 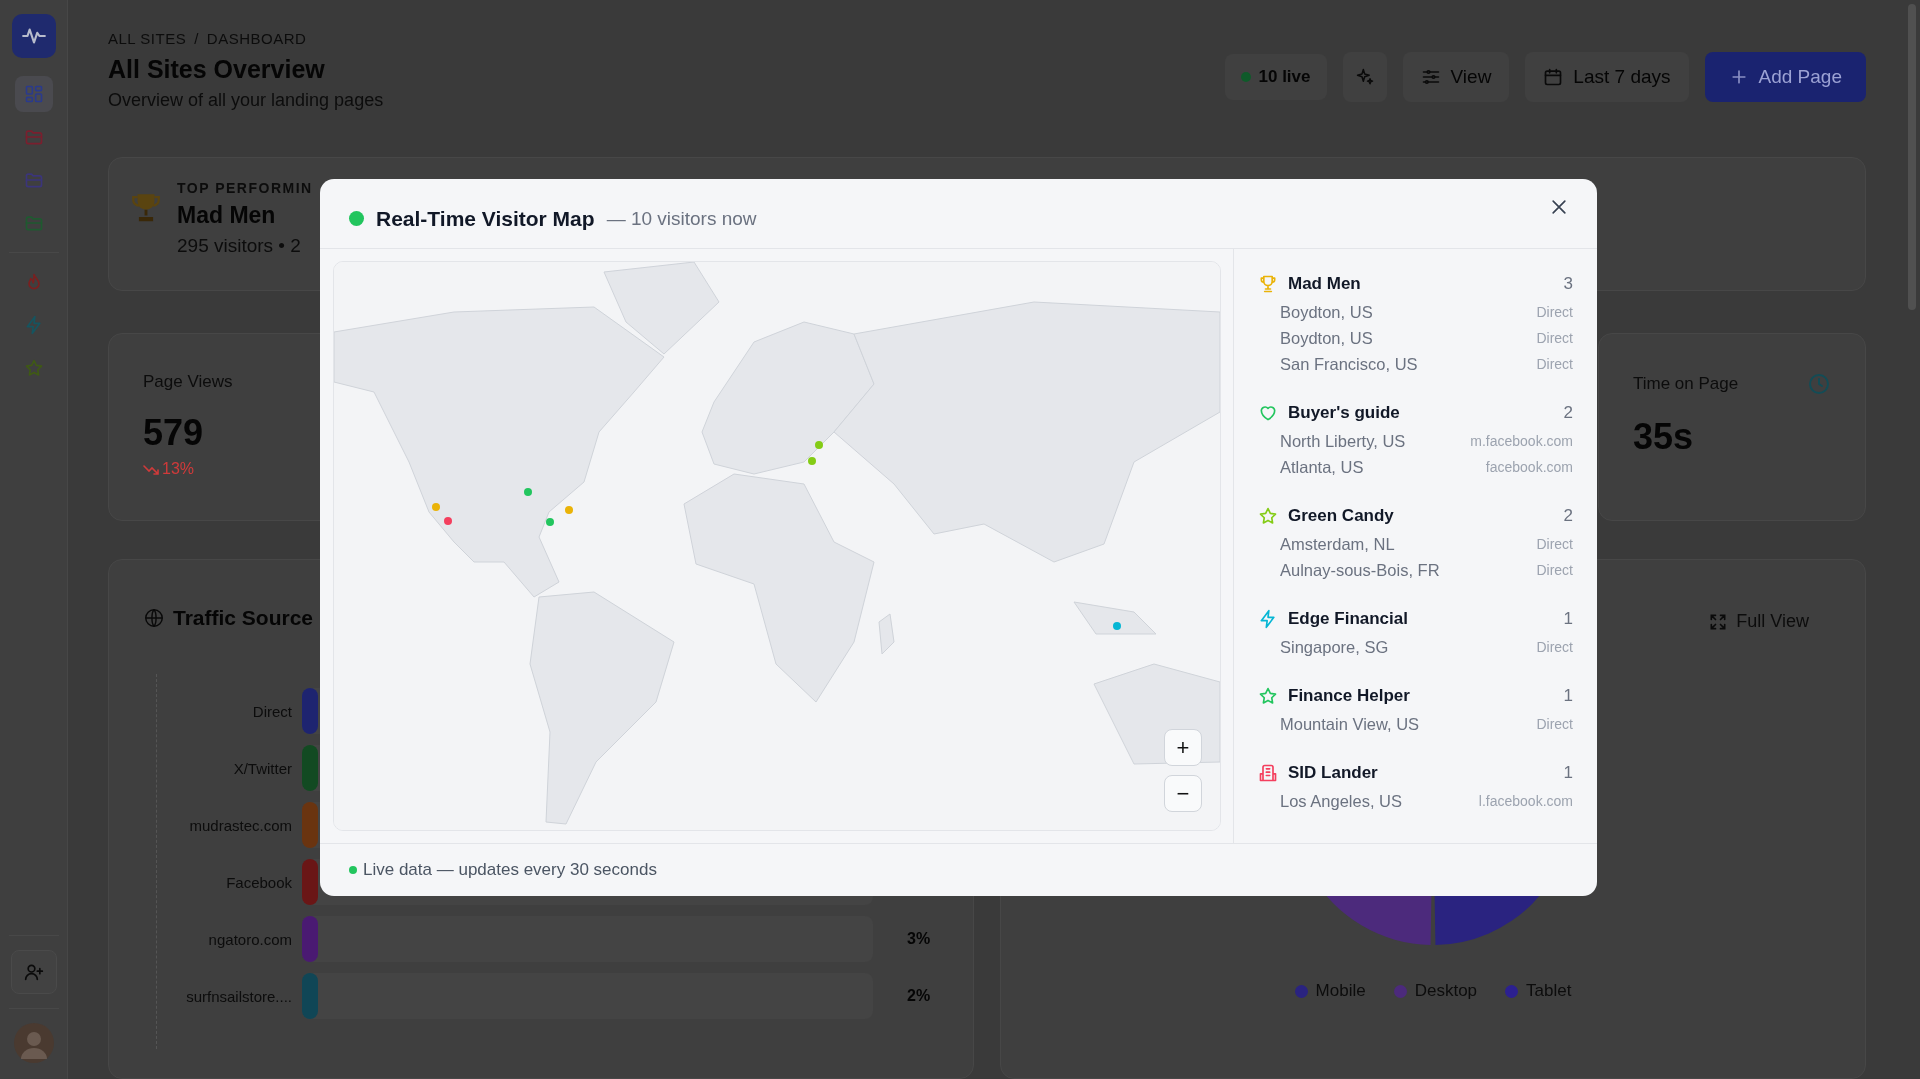 What do you see at coordinates (33, 1043) in the screenshot?
I see `avatar` at bounding box center [33, 1043].